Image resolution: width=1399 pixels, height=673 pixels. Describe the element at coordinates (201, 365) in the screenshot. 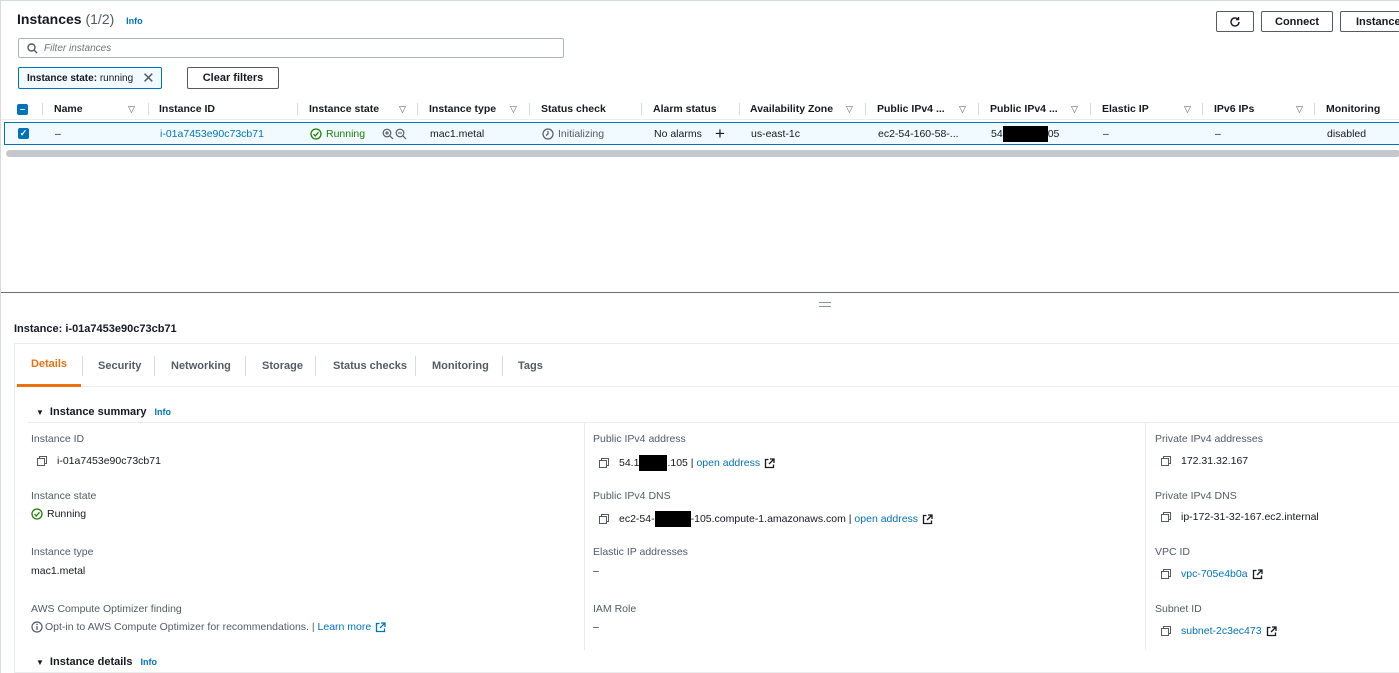

I see `tab-networking: Networking` at that location.